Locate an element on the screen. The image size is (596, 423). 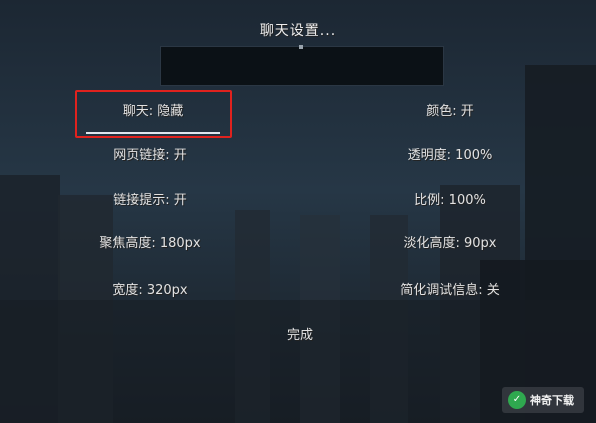
scale-slider: 比例: 100% is located at coordinates (450, 201).